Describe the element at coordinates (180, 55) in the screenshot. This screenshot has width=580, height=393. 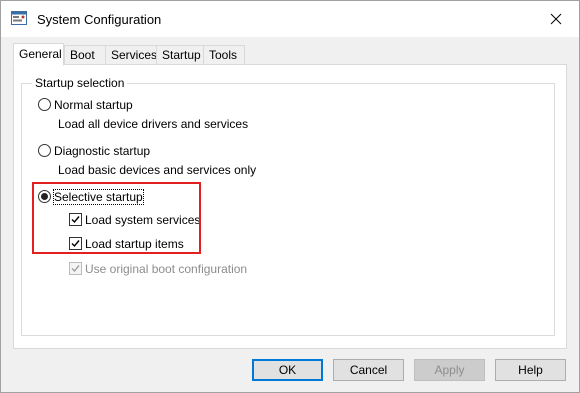
I see `tab-startup: Startup` at that location.